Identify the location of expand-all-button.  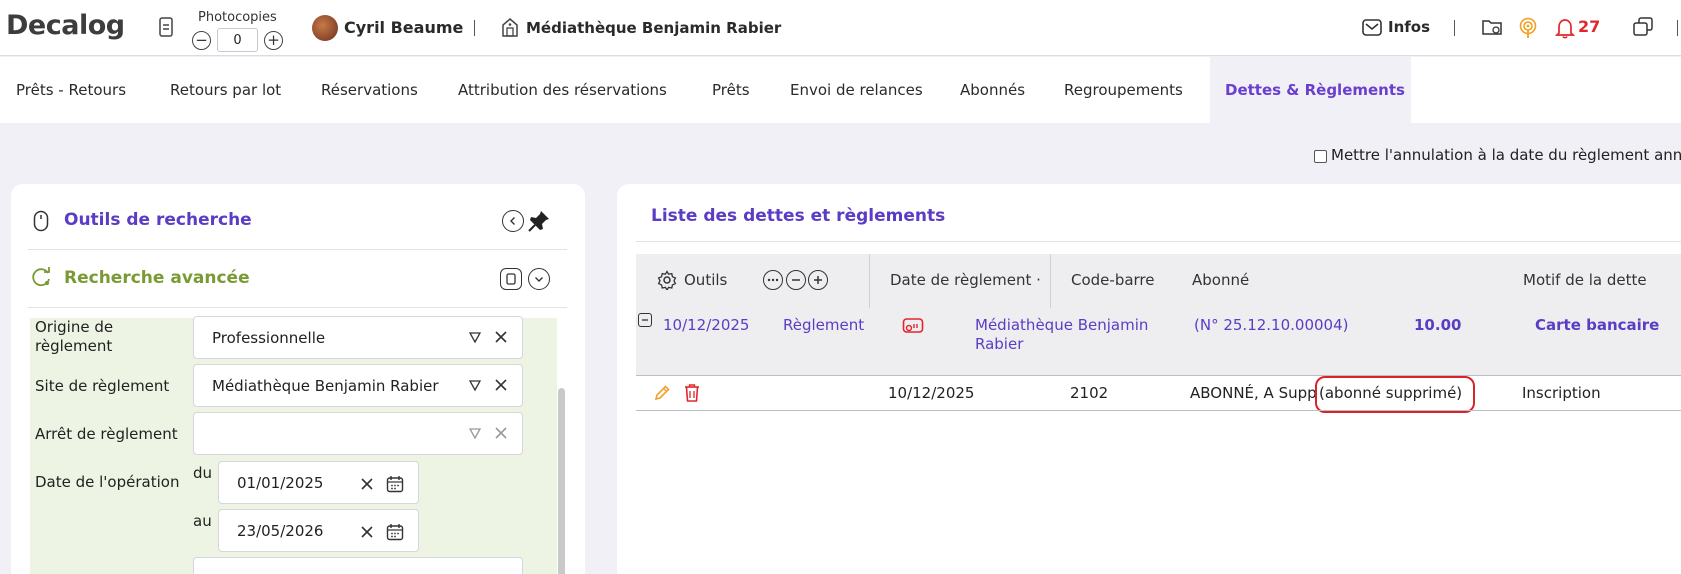
(818, 280).